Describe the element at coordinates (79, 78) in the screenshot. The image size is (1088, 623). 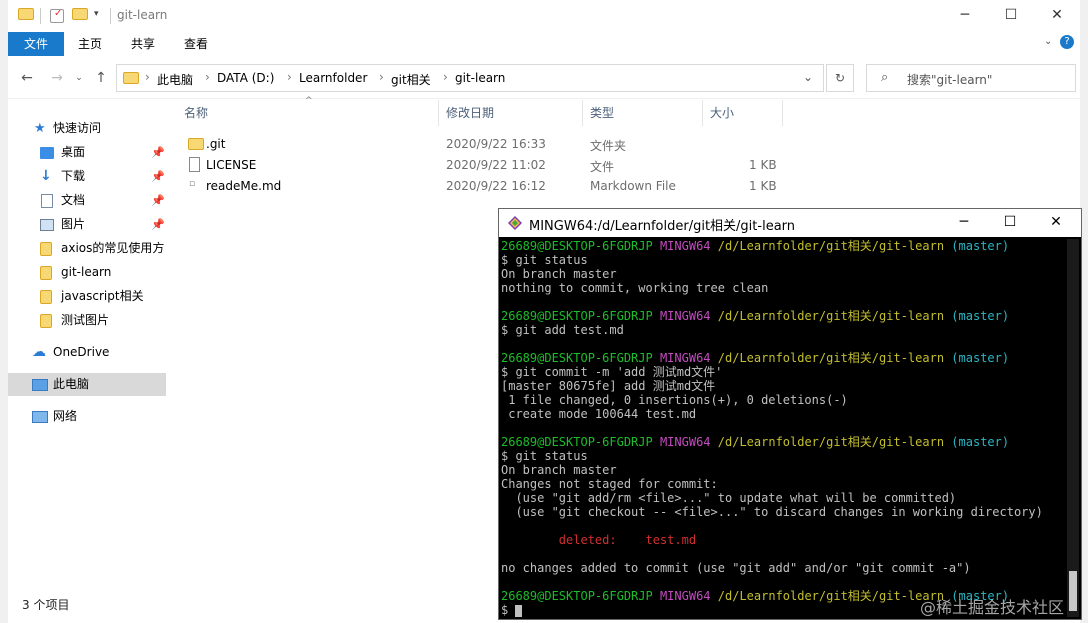
I see `recent-locations-icon: ⌄` at that location.